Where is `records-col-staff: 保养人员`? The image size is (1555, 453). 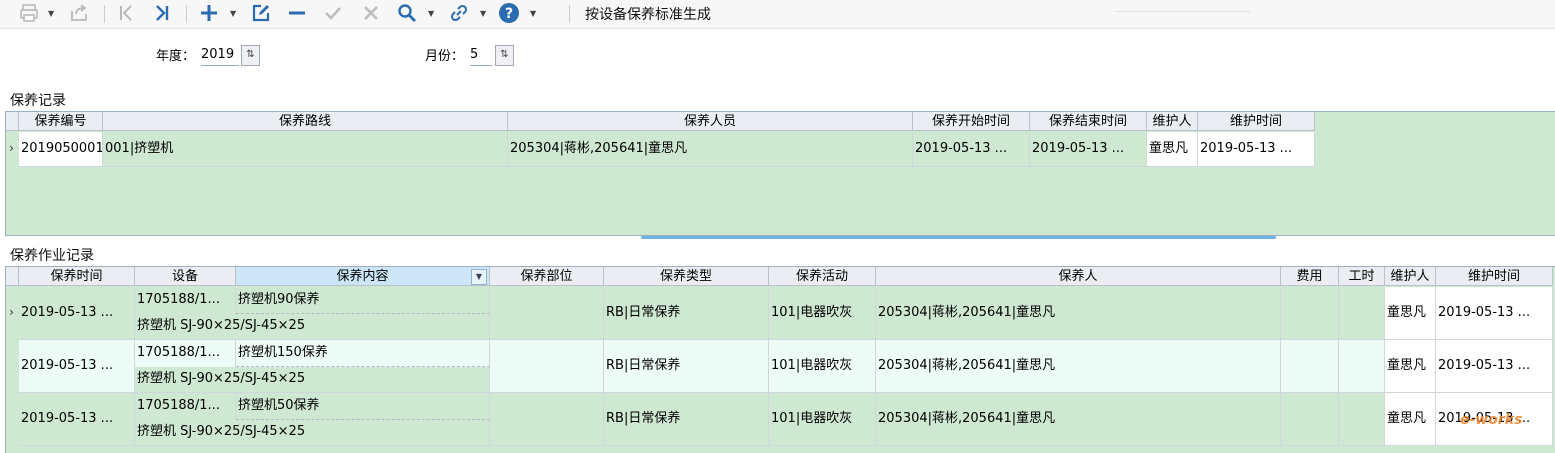 records-col-staff: 保养人员 is located at coordinates (710, 121).